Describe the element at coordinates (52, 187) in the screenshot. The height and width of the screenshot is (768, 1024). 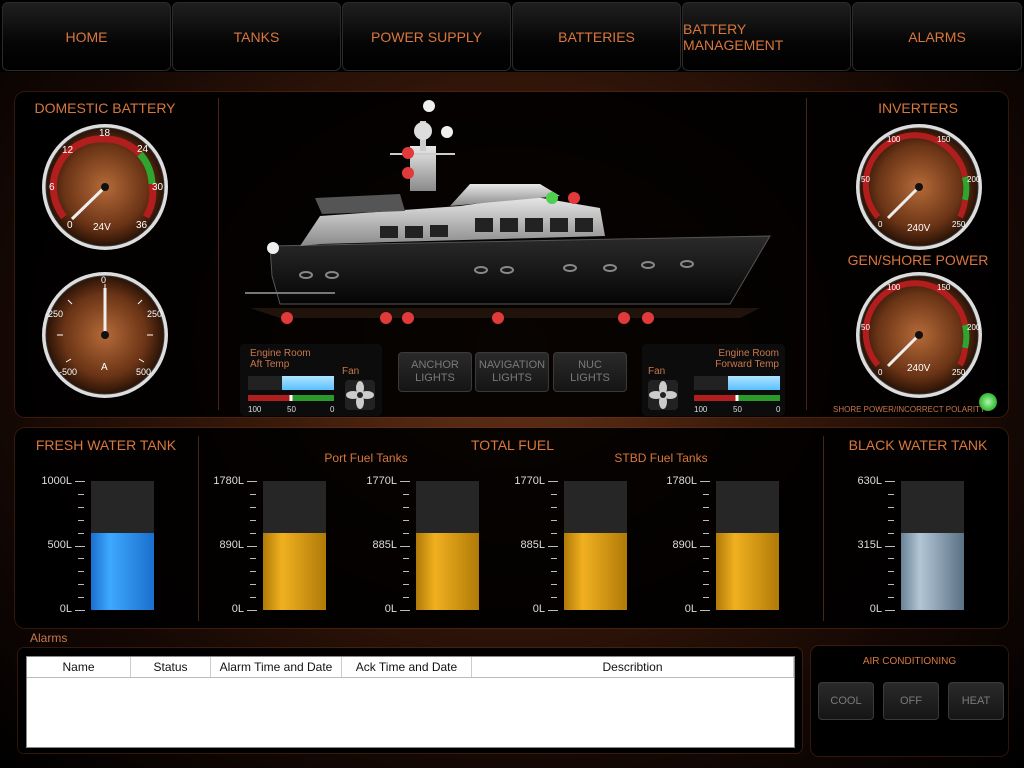
I see `gauge-tick-label: 6` at that location.